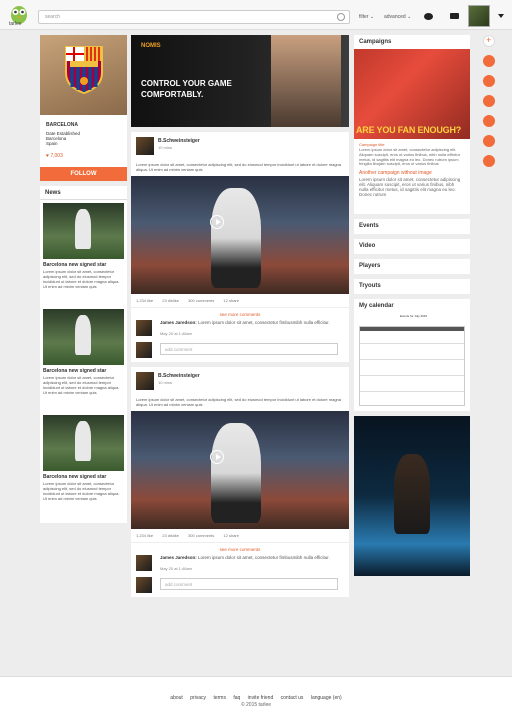  I want to click on chat-icon, so click(428, 16).